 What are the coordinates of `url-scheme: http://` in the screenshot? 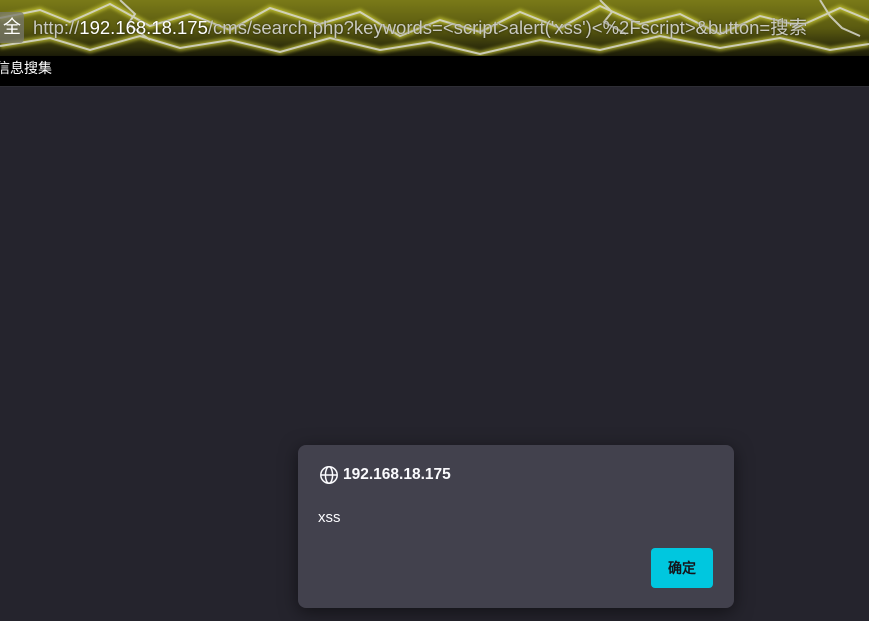 It's located at (56, 27).